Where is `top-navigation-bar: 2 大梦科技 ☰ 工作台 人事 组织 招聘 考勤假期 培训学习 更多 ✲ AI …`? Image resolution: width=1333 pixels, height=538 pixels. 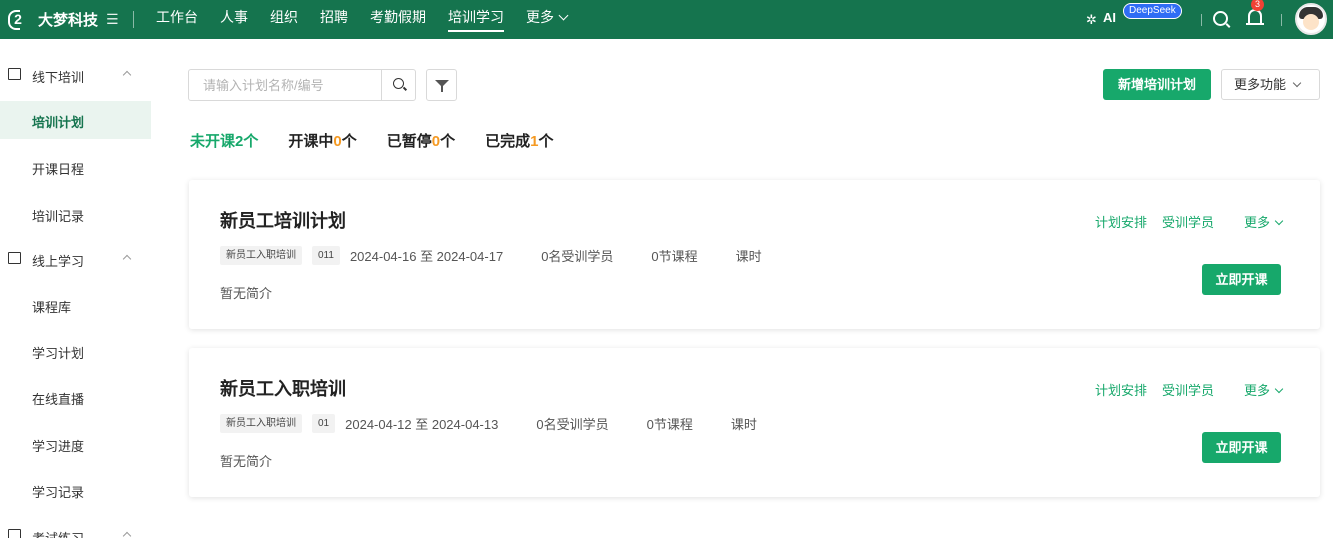 top-navigation-bar: 2 大梦科技 ☰ 工作台 人事 组织 招聘 考勤假期 培训学习 更多 ✲ AI … is located at coordinates (666, 19).